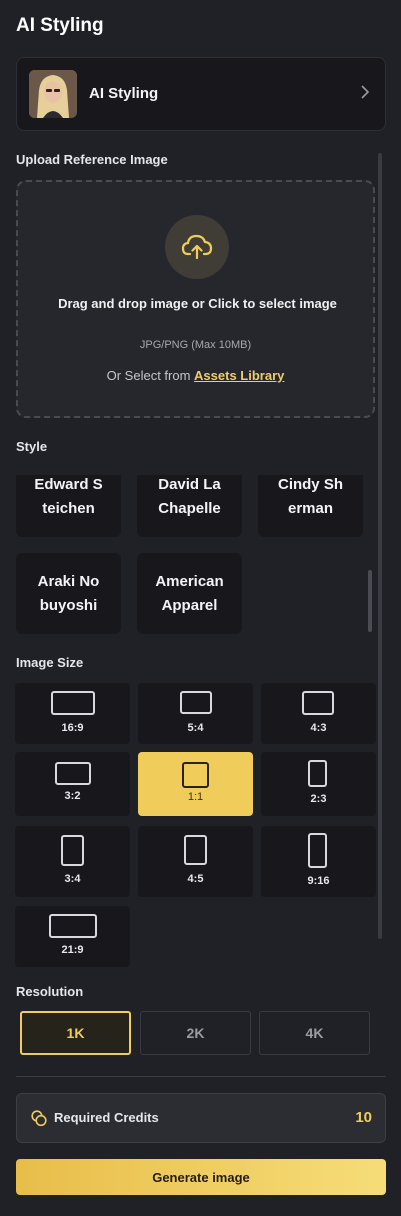 The width and height of the screenshot is (401, 1216). I want to click on upload-icon-circle, so click(197, 247).